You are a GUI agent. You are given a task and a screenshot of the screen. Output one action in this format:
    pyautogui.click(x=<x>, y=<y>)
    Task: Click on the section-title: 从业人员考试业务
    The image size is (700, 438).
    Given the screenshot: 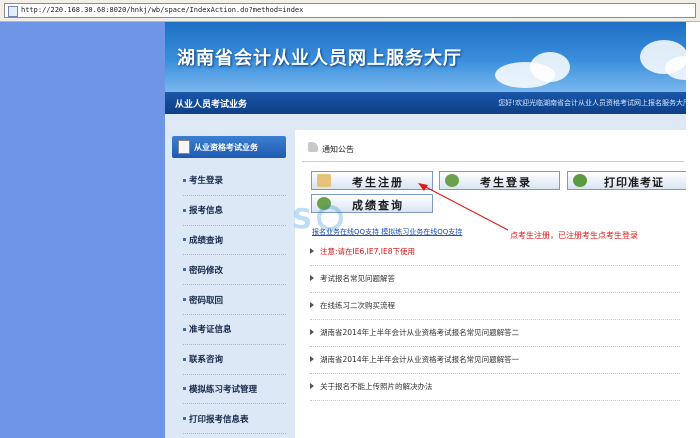 What is the action you would take?
    pyautogui.click(x=211, y=105)
    